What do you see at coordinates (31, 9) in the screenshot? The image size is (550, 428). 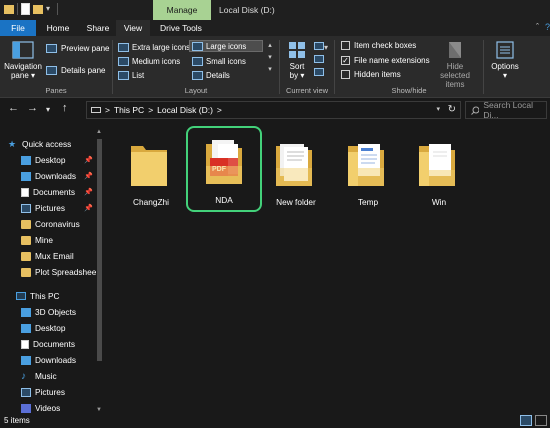 I see `quick-access-toolbar: ▾` at bounding box center [31, 9].